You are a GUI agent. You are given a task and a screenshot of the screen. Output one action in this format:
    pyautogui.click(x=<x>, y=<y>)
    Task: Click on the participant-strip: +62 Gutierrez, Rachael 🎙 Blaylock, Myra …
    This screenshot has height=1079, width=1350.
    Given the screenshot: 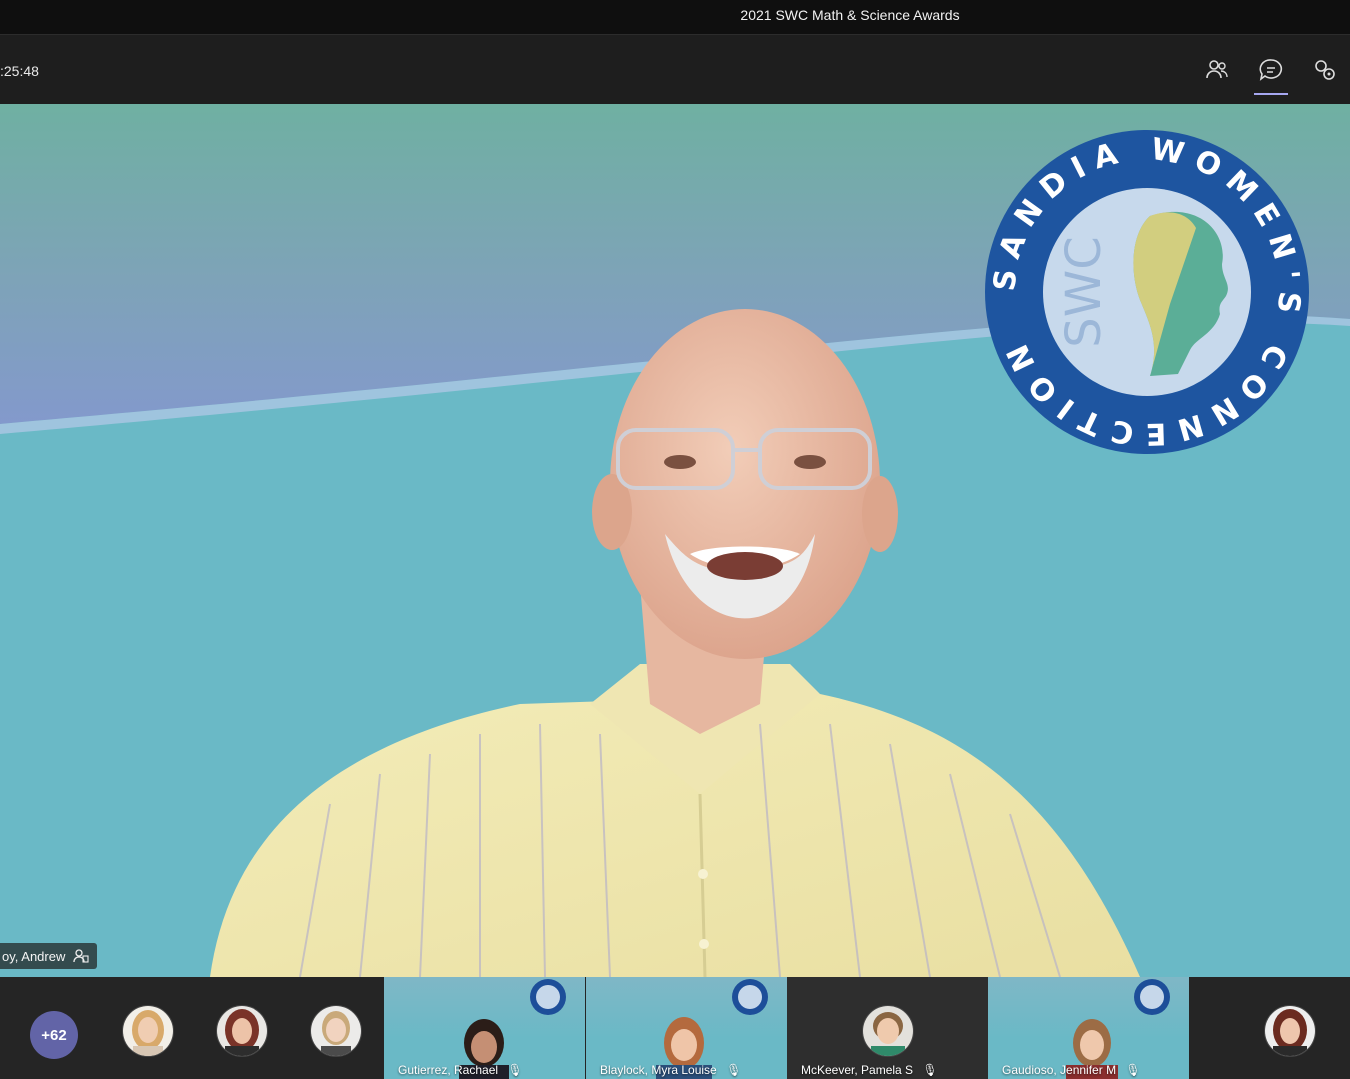 What is the action you would take?
    pyautogui.click(x=675, y=1028)
    